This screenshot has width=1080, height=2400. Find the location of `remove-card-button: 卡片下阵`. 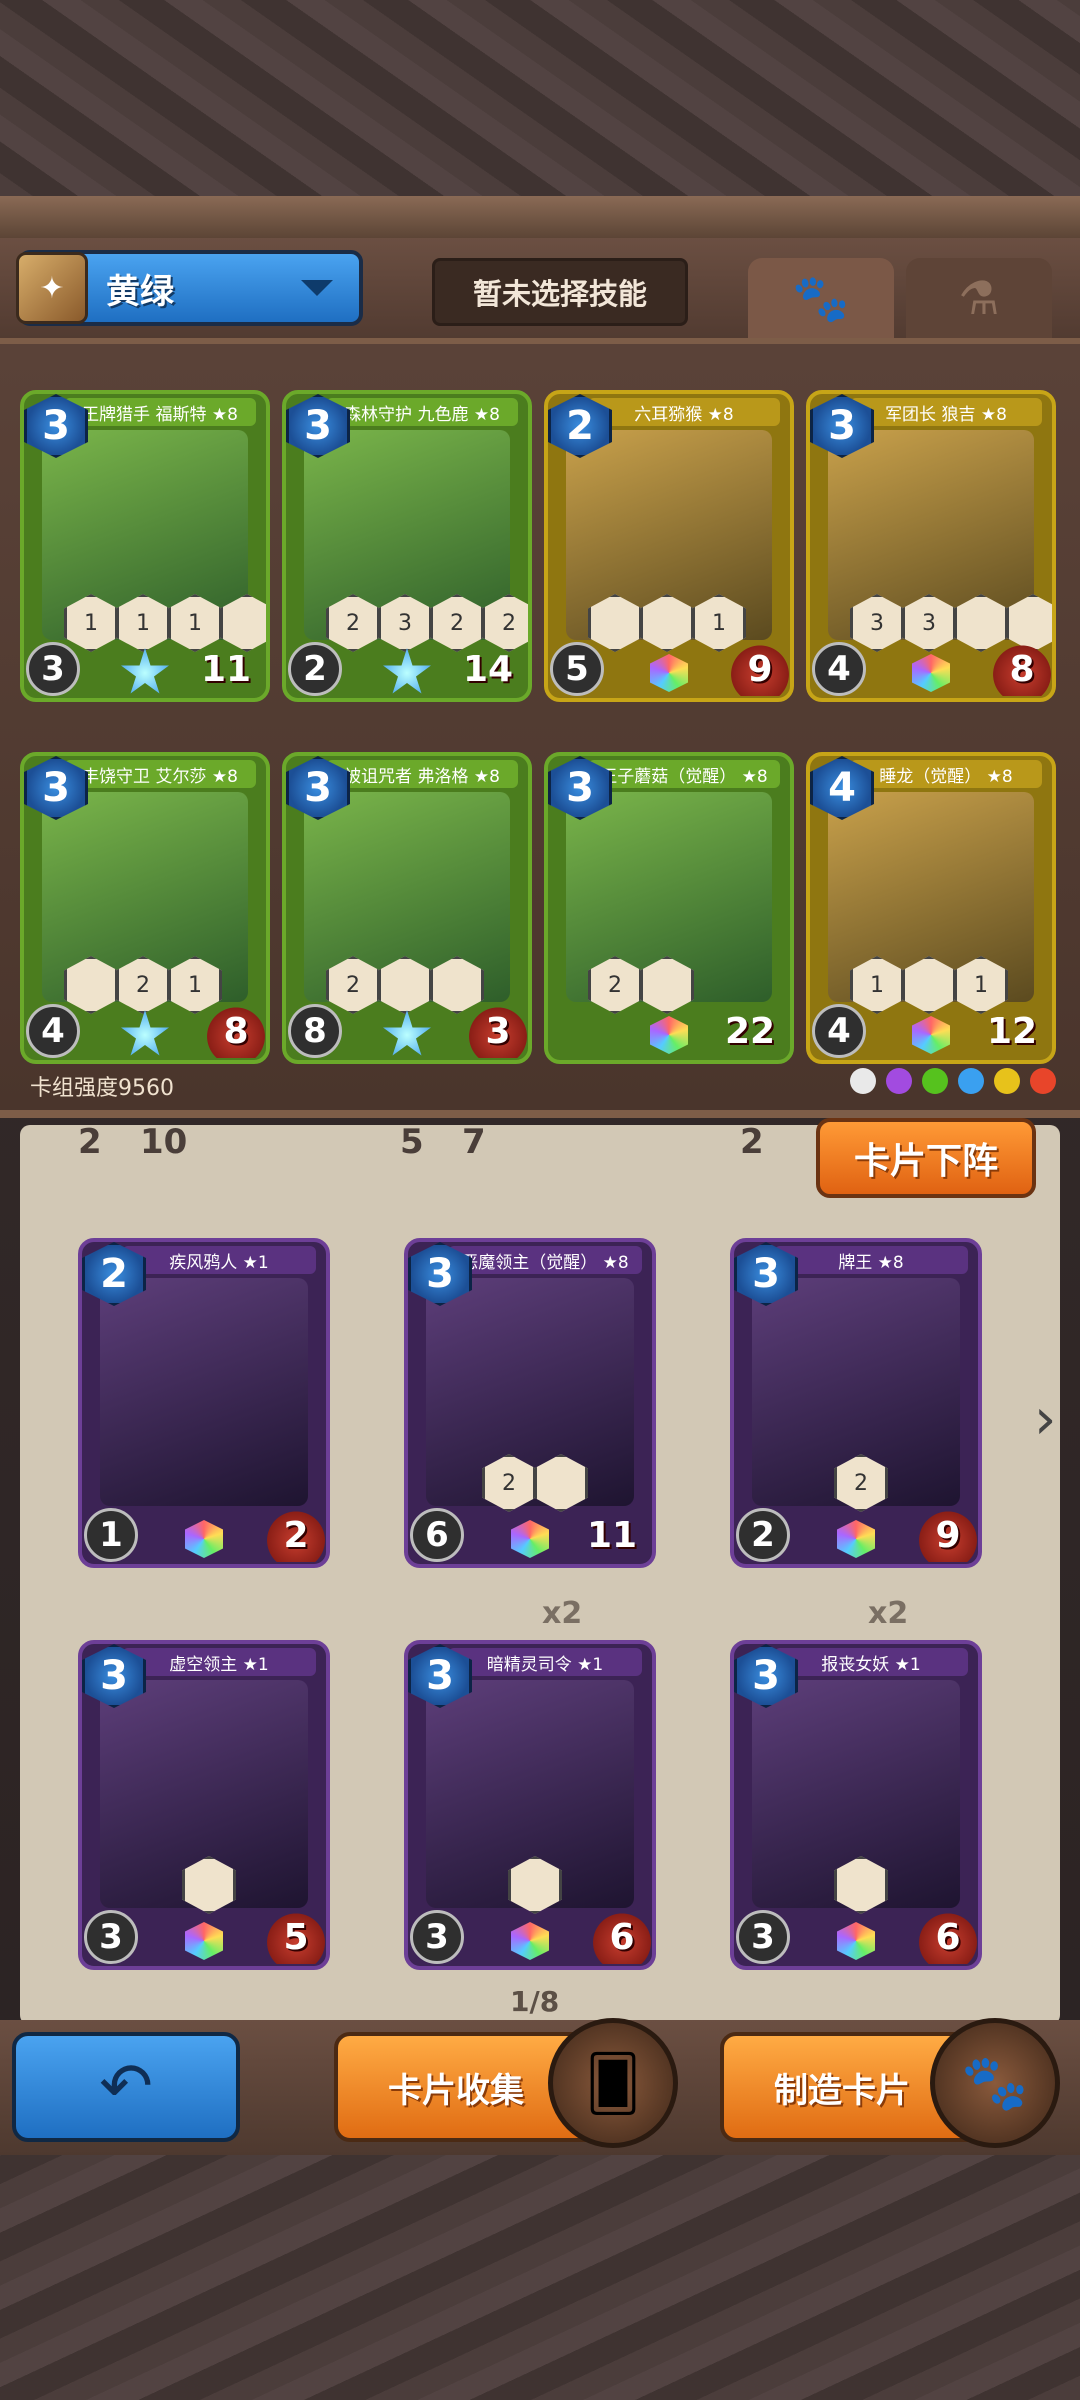

remove-card-button: 卡片下阵 is located at coordinates (926, 1158).